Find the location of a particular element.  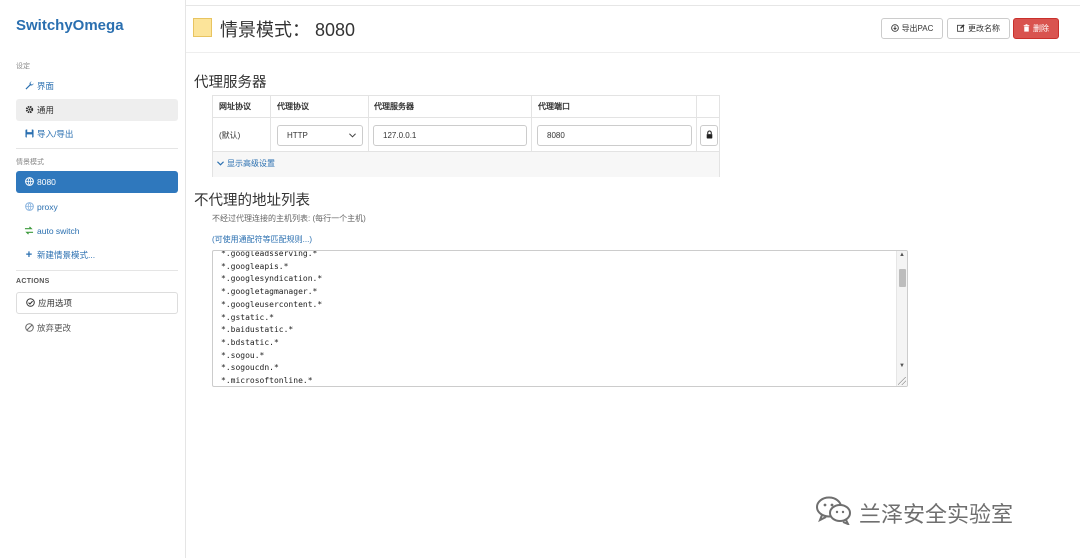

protocol-value: HTTP is located at coordinates (297, 135).